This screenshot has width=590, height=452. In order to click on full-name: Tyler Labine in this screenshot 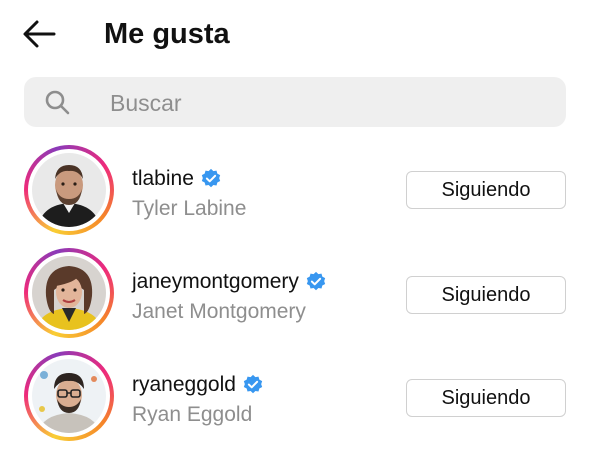, I will do `click(189, 208)`.